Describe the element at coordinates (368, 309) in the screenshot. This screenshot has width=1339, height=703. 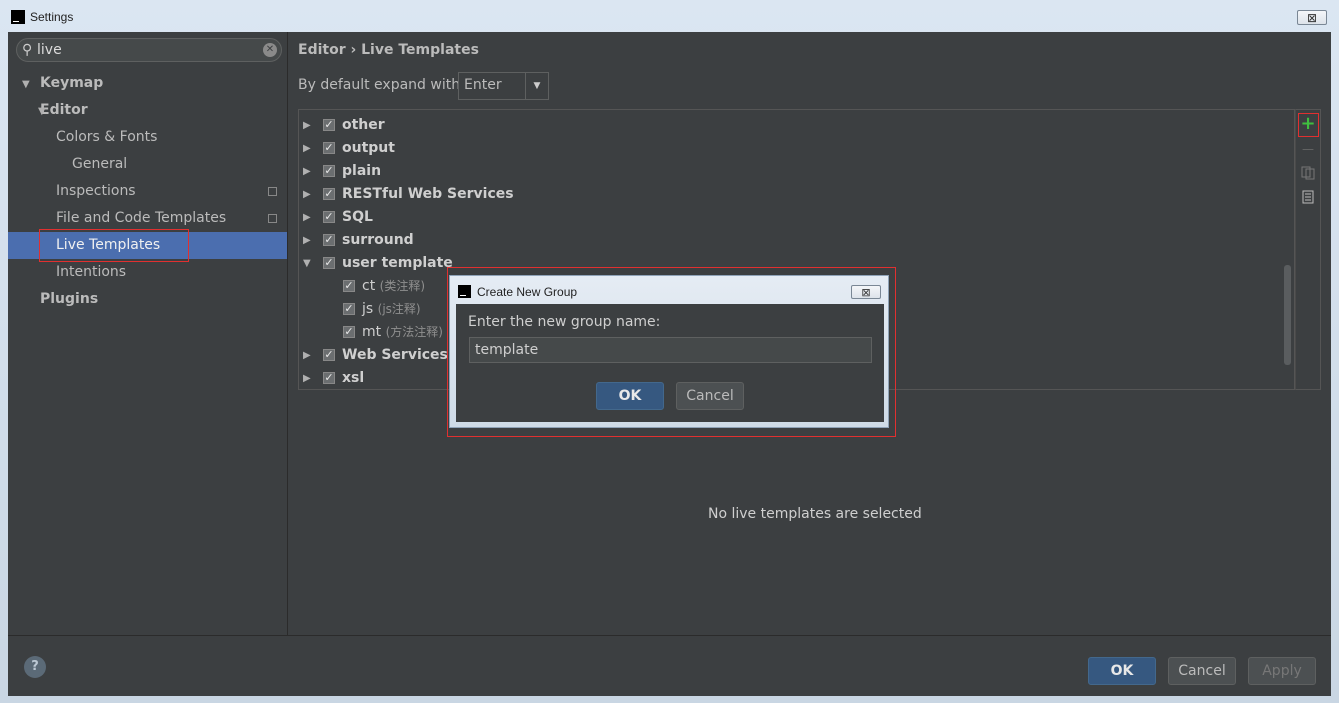
I see `template-abbreviation: js` at that location.